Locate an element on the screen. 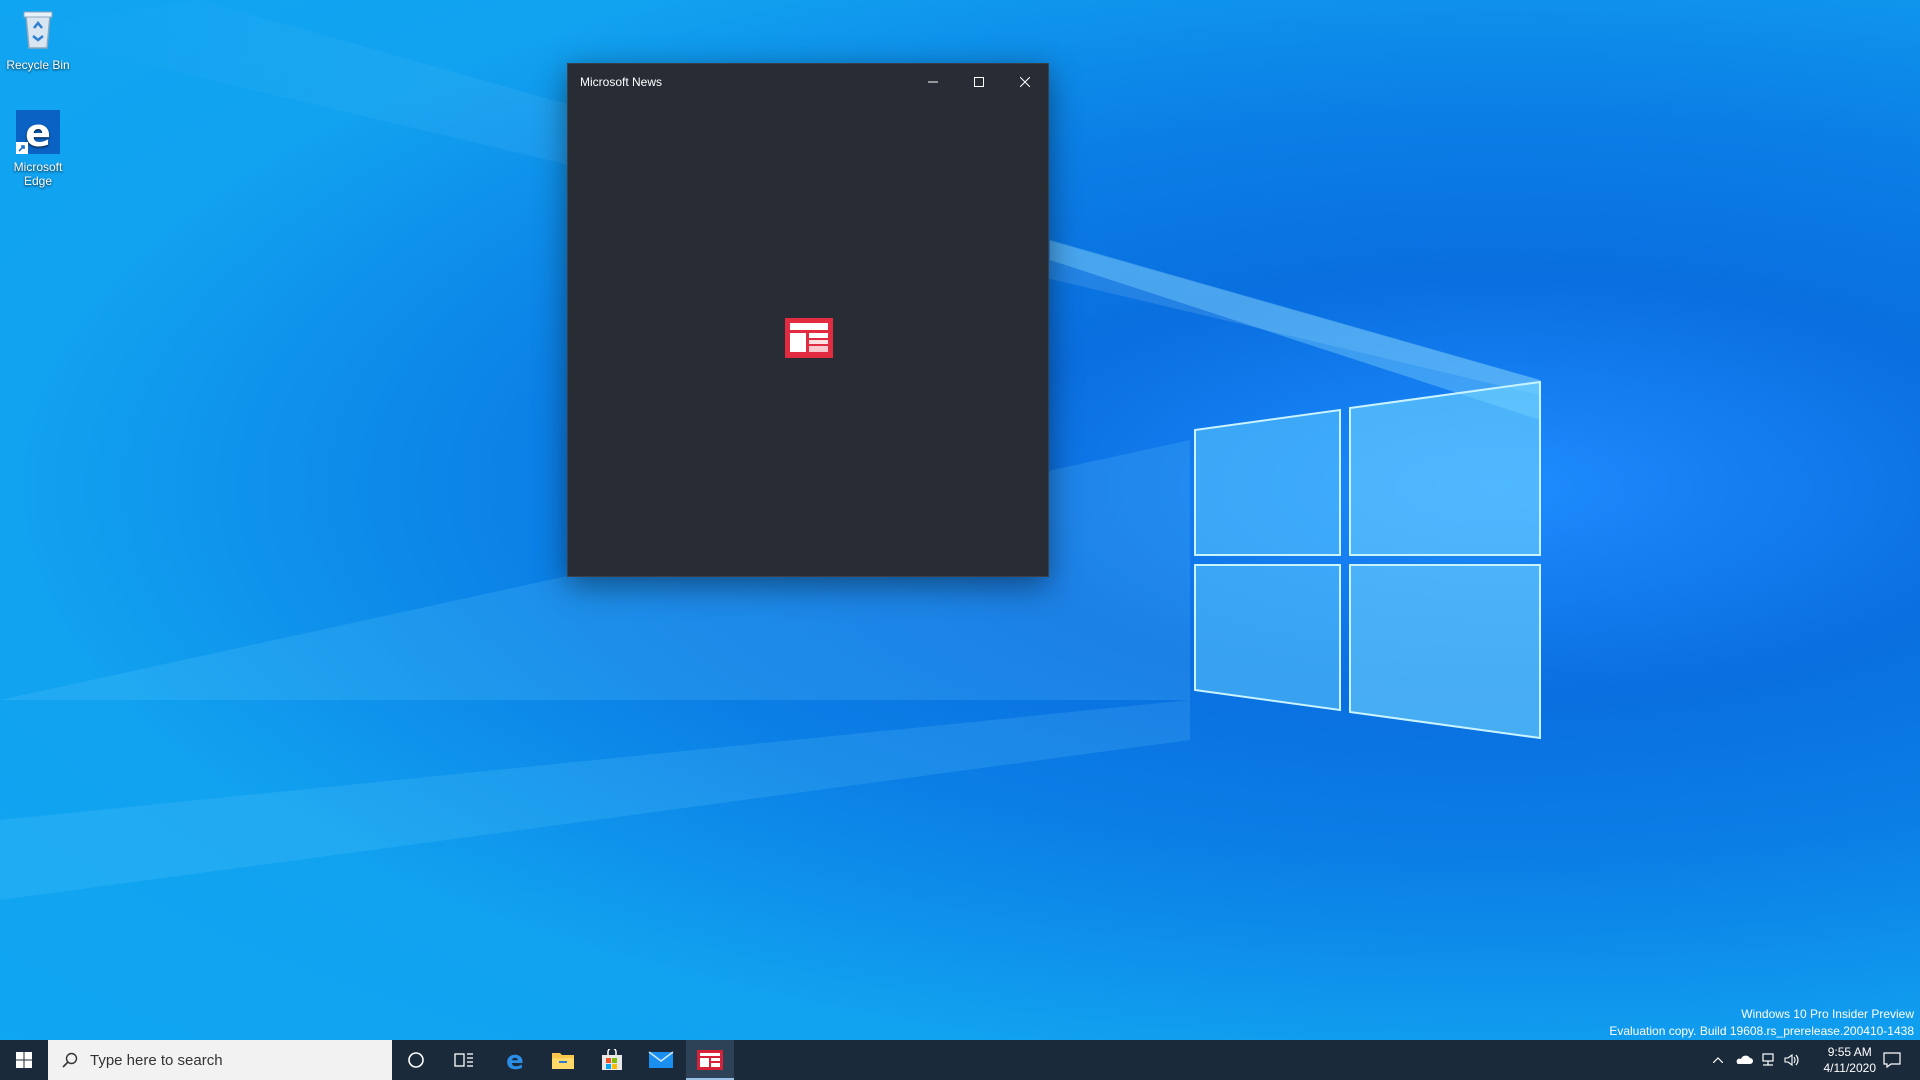  taskbar-news-button is located at coordinates (710, 1060).